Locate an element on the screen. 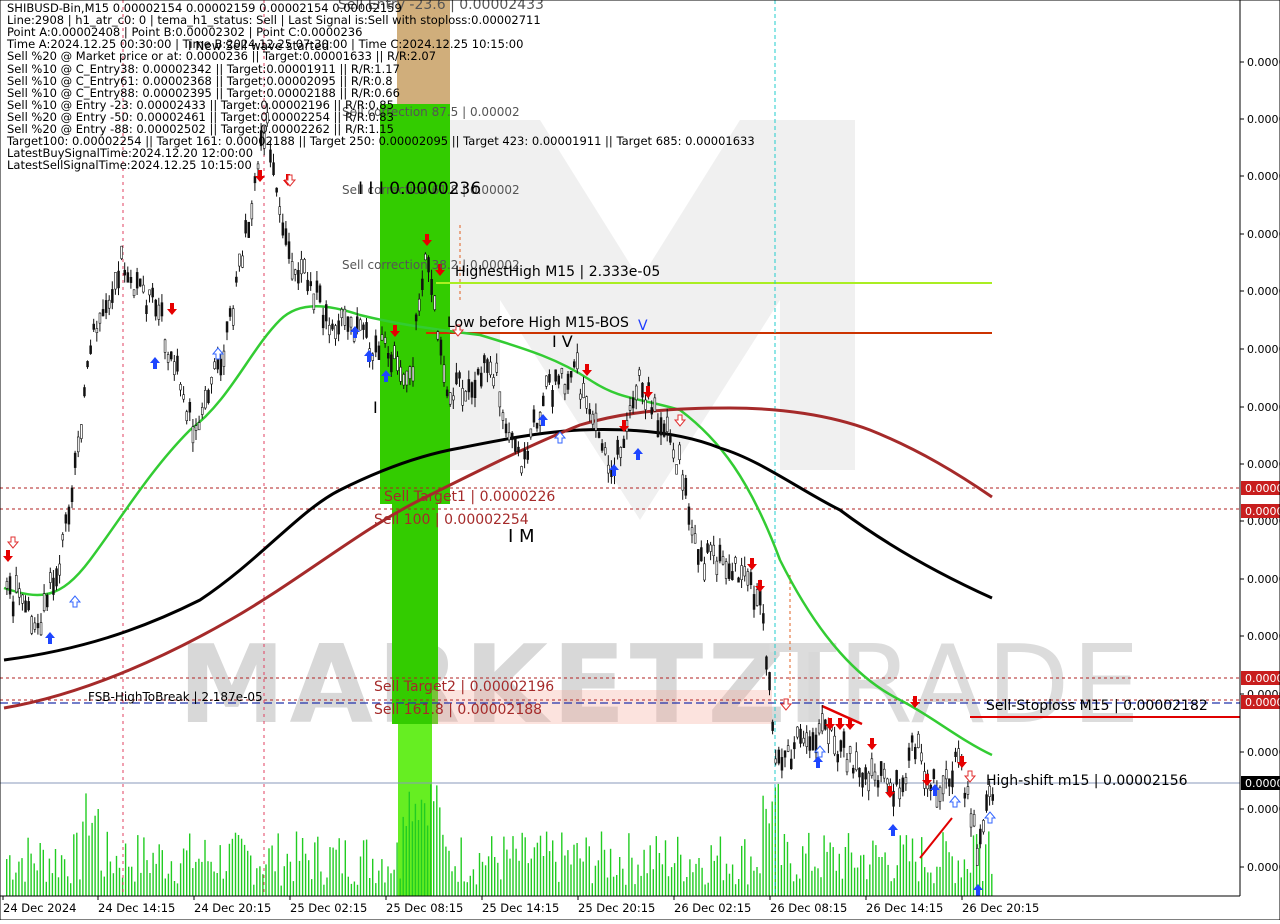  price-tag-label: 0.0000 is located at coordinates (1262, 488).